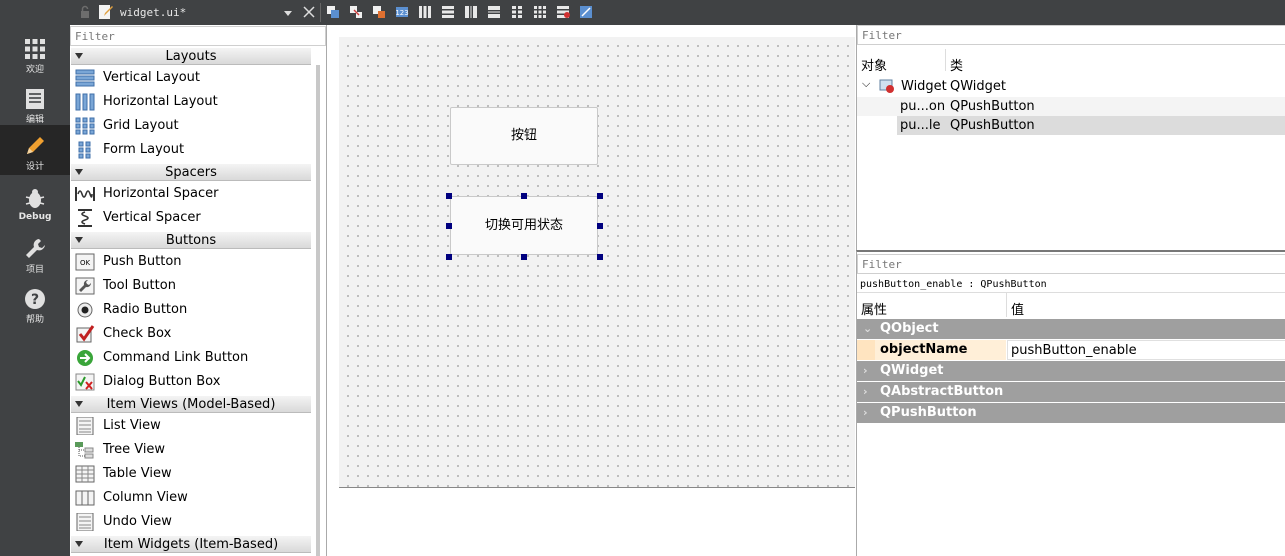  Describe the element at coordinates (84, 150) in the screenshot. I see `form-layout-icon` at that location.